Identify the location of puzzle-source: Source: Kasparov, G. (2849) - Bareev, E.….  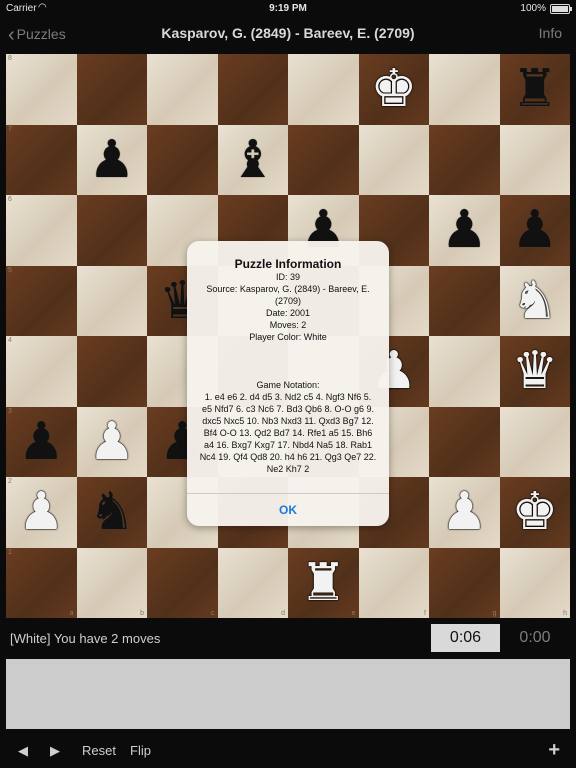
(288, 295).